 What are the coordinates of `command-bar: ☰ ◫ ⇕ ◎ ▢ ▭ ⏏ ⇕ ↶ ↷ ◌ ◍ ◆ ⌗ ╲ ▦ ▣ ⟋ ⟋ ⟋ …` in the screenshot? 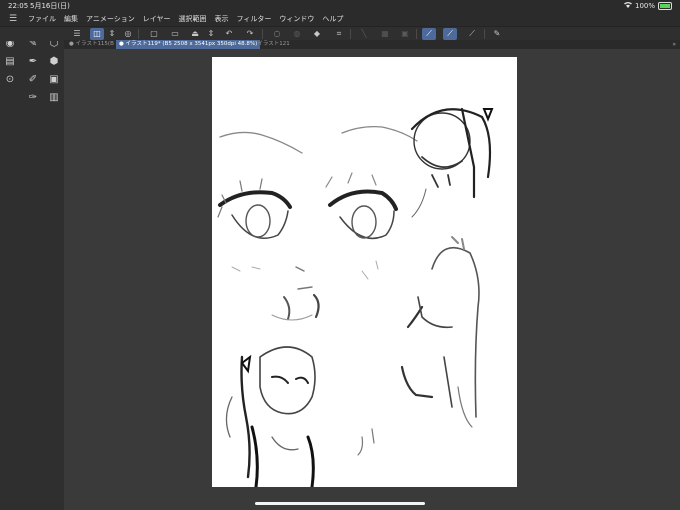 It's located at (340, 33).